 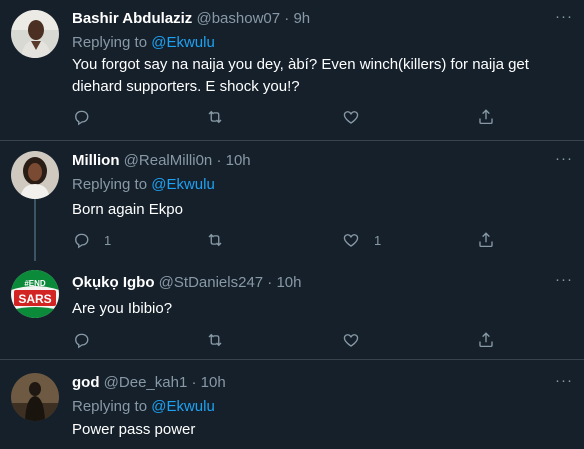 I want to click on reply-button: 1, so click(x=91, y=240).